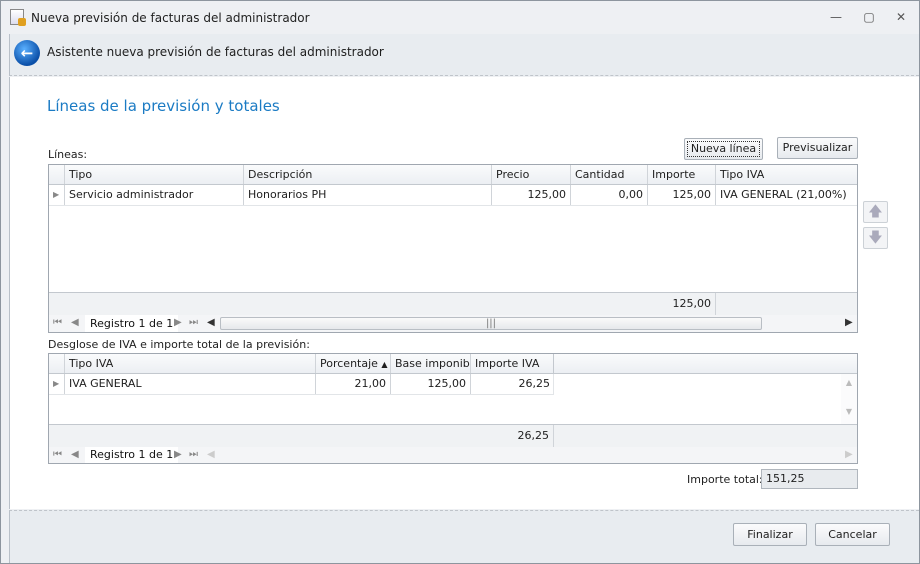 Image resolution: width=920 pixels, height=564 pixels. What do you see at coordinates (353, 363) in the screenshot?
I see `col-porcentaje: Porcentaje ▲` at bounding box center [353, 363].